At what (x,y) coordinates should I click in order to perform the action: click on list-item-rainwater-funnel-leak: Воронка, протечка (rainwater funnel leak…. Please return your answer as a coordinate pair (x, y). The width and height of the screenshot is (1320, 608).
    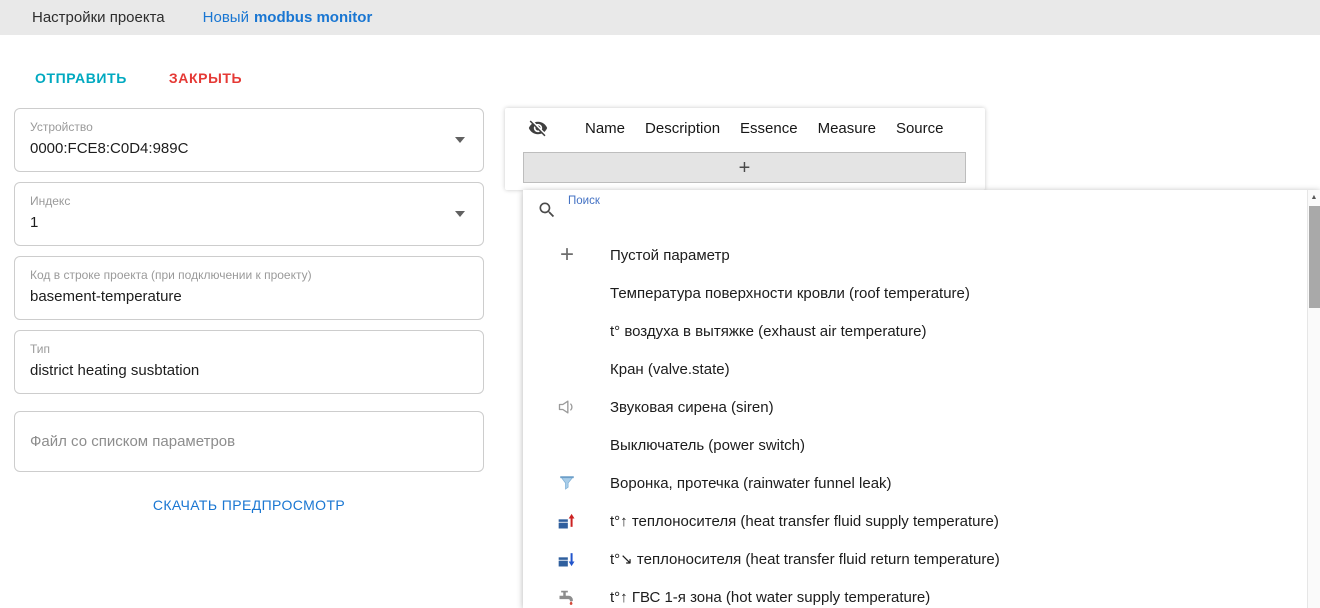
    Looking at the image, I should click on (921, 483).